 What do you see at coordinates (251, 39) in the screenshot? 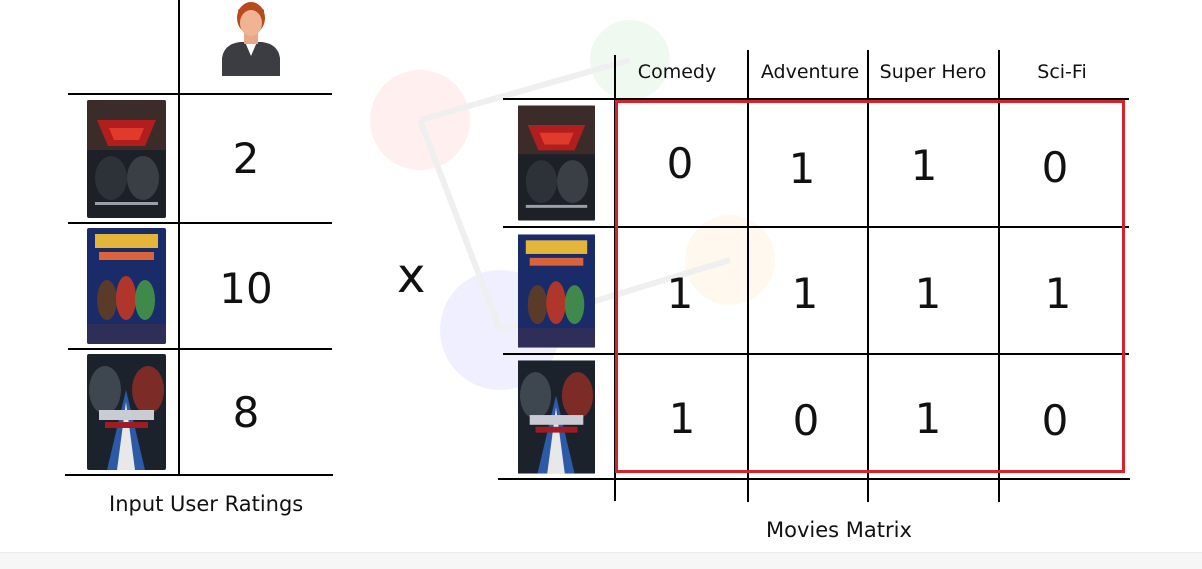
I see `user-avatar-icon` at bounding box center [251, 39].